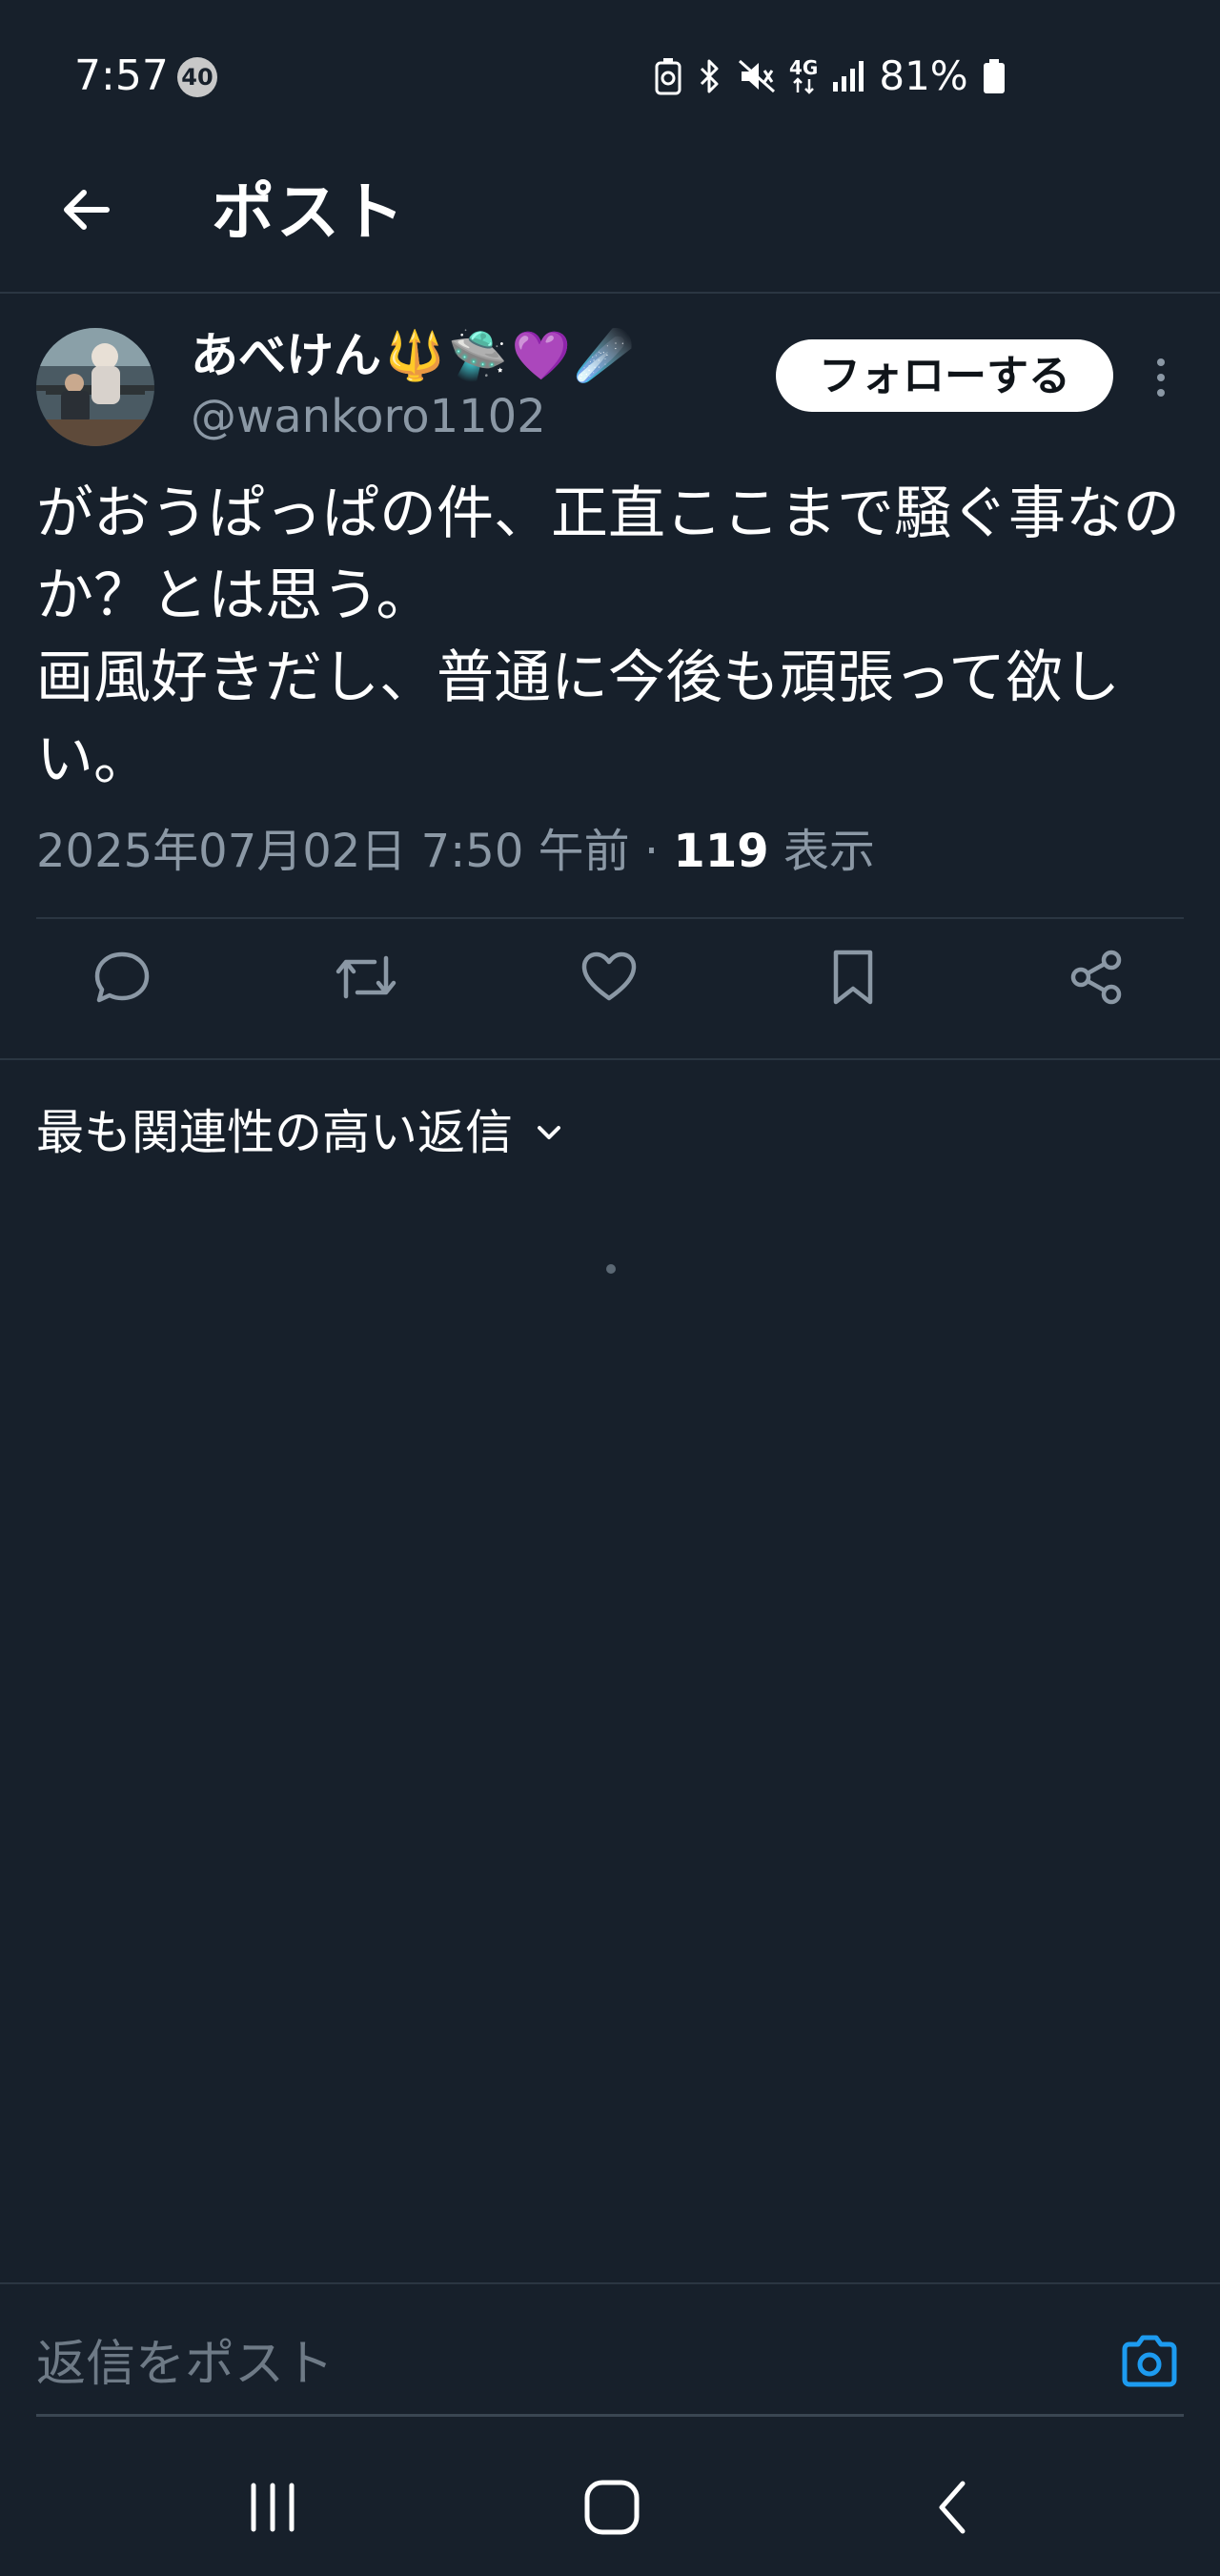 This screenshot has width=1220, height=2576. Describe the element at coordinates (923, 75) in the screenshot. I see `battery-percent: 81%` at that location.